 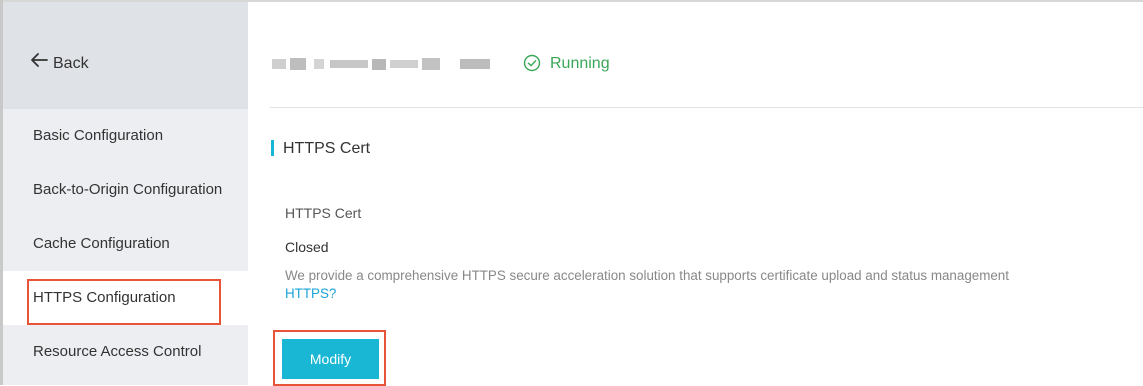 I want to click on back-label: Back, so click(x=71, y=63).